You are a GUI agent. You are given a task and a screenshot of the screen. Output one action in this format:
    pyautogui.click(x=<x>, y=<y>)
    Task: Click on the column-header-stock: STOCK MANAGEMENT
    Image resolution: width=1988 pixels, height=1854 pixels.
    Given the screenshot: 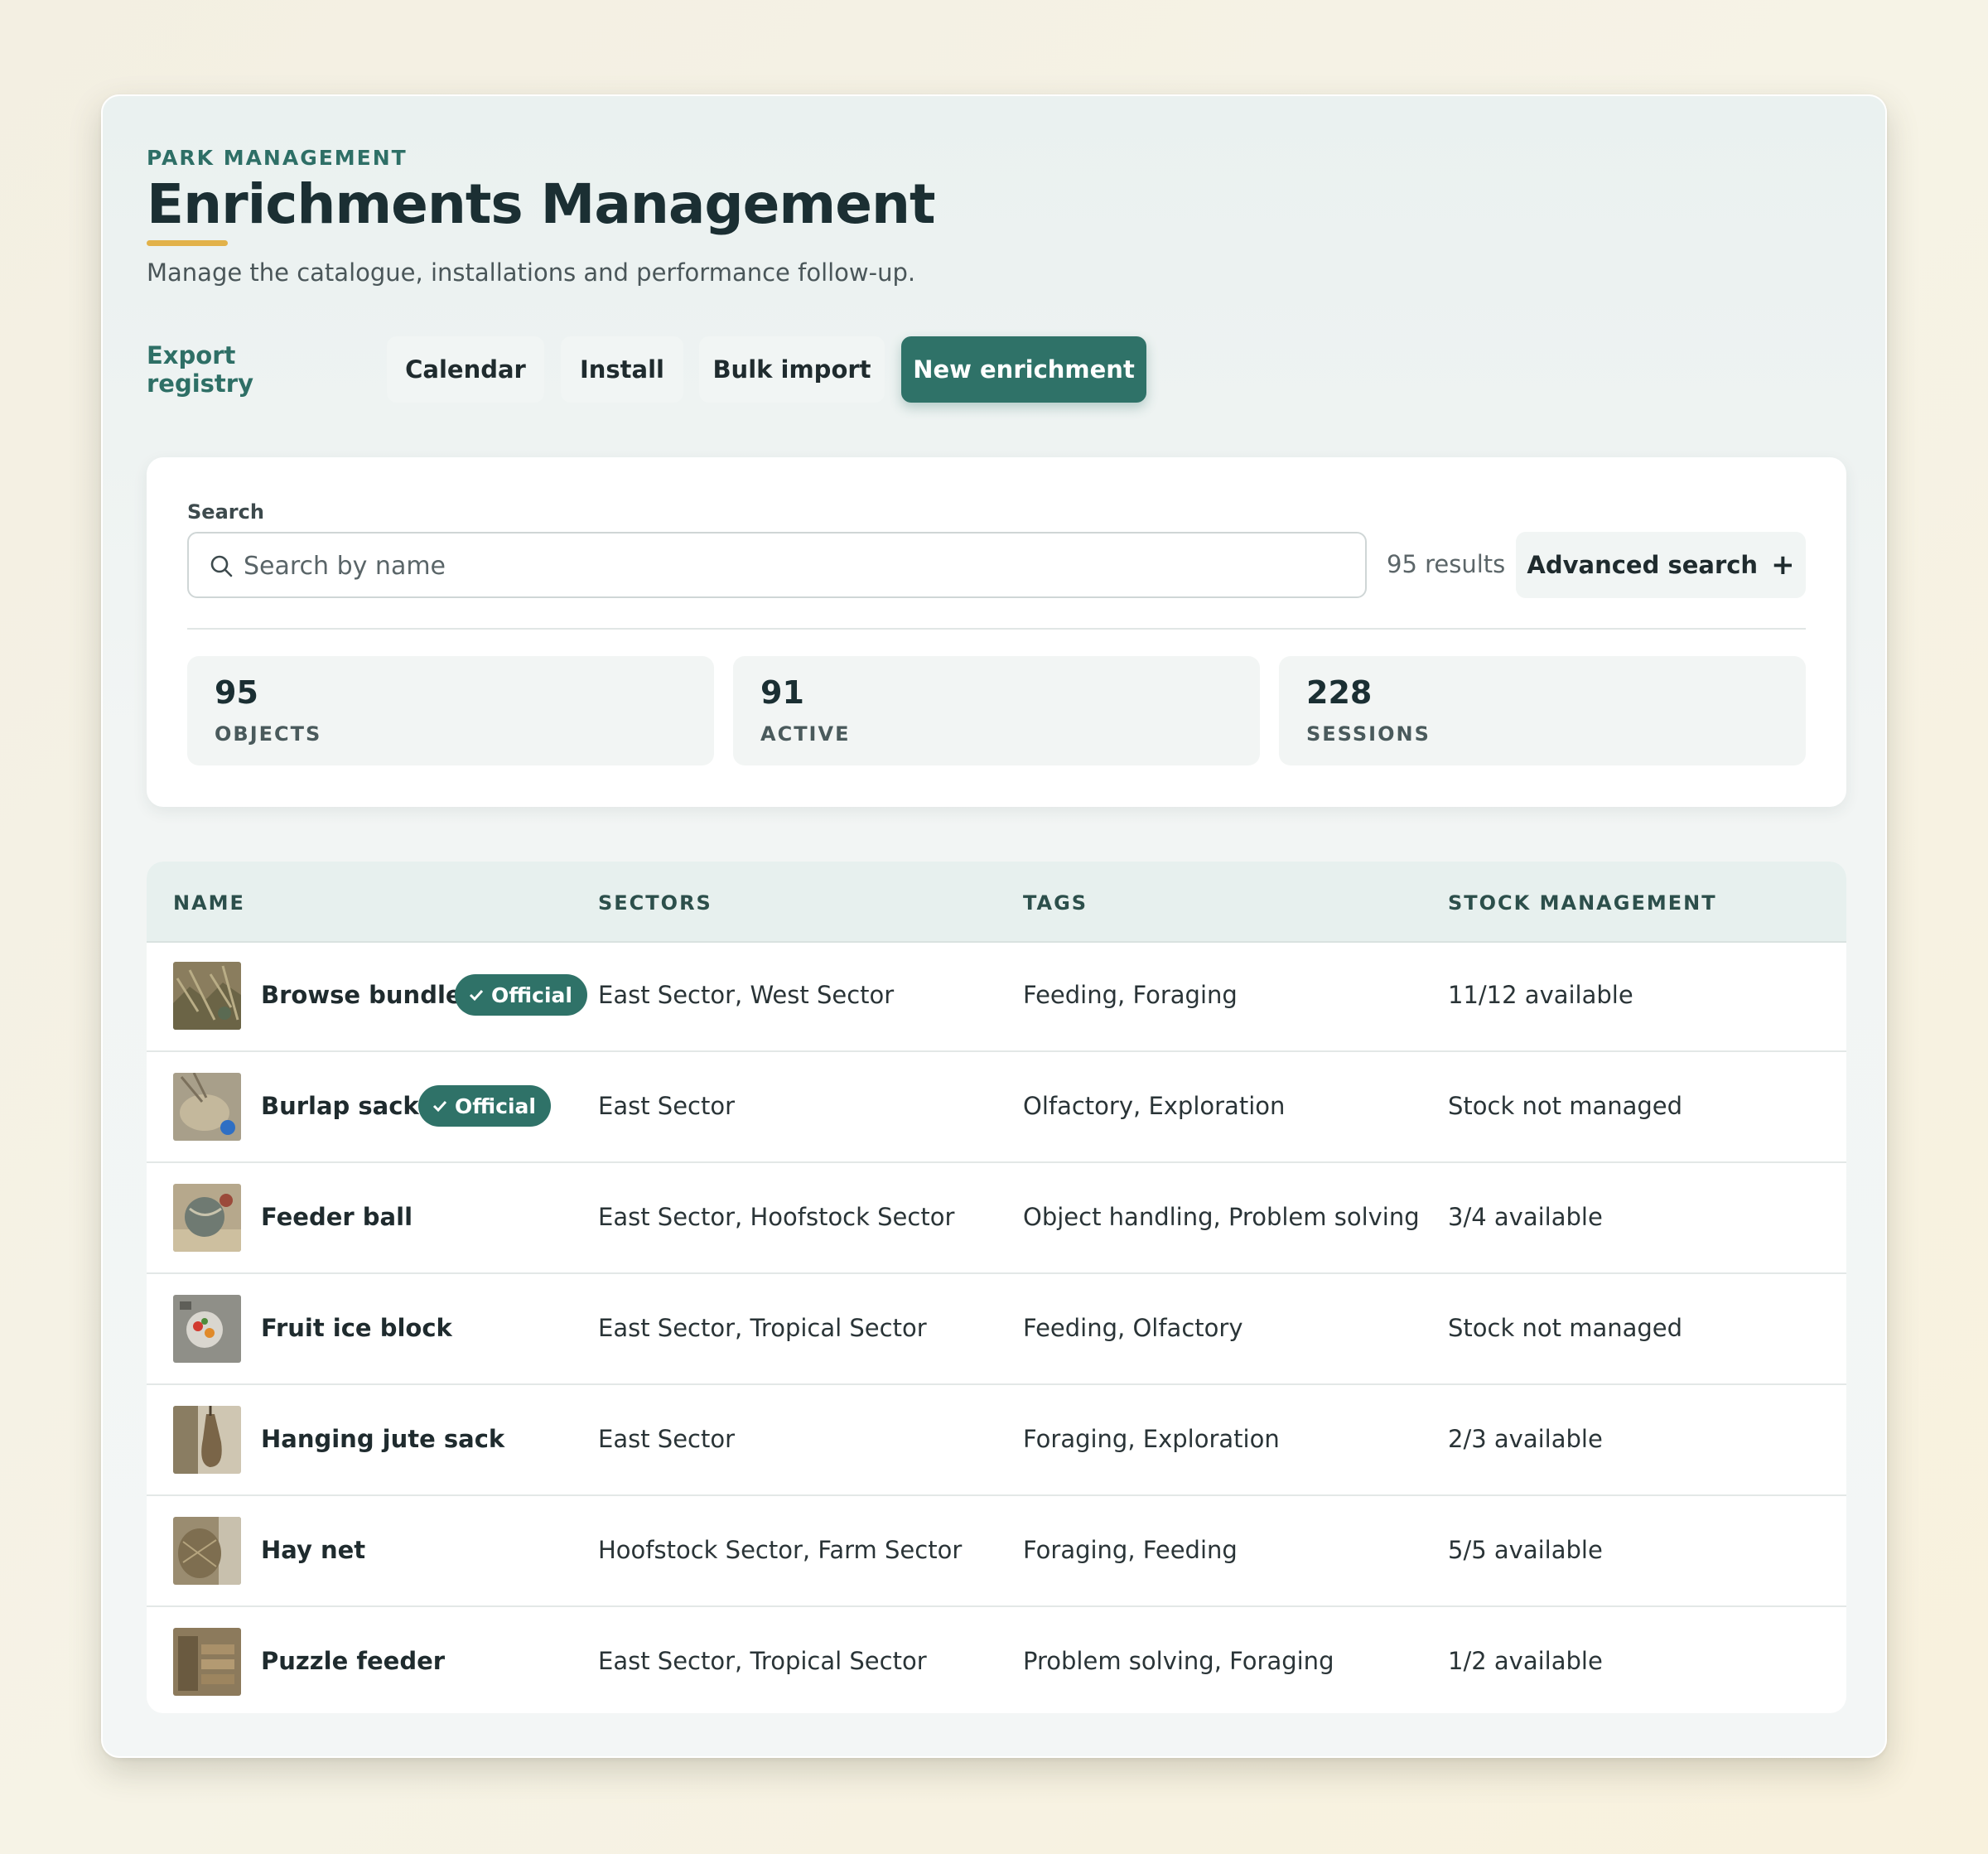 What is the action you would take?
    pyautogui.click(x=1582, y=903)
    